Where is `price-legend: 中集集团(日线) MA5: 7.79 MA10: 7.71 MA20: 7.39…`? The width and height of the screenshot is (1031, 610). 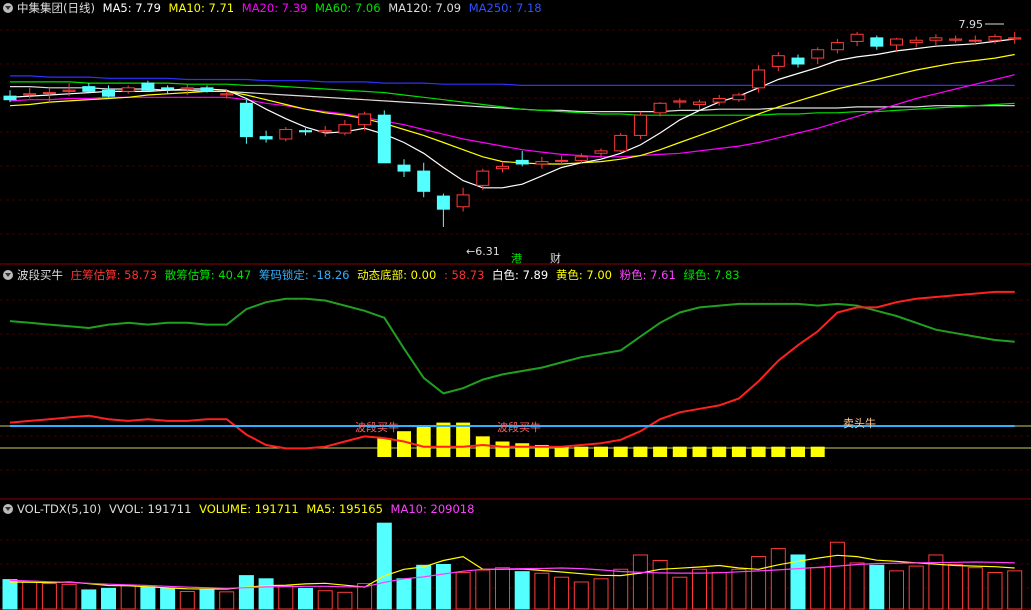 price-legend: 中集集团(日线) MA5: 7.79 MA10: 7.71 MA20: 7.39… is located at coordinates (273, 8).